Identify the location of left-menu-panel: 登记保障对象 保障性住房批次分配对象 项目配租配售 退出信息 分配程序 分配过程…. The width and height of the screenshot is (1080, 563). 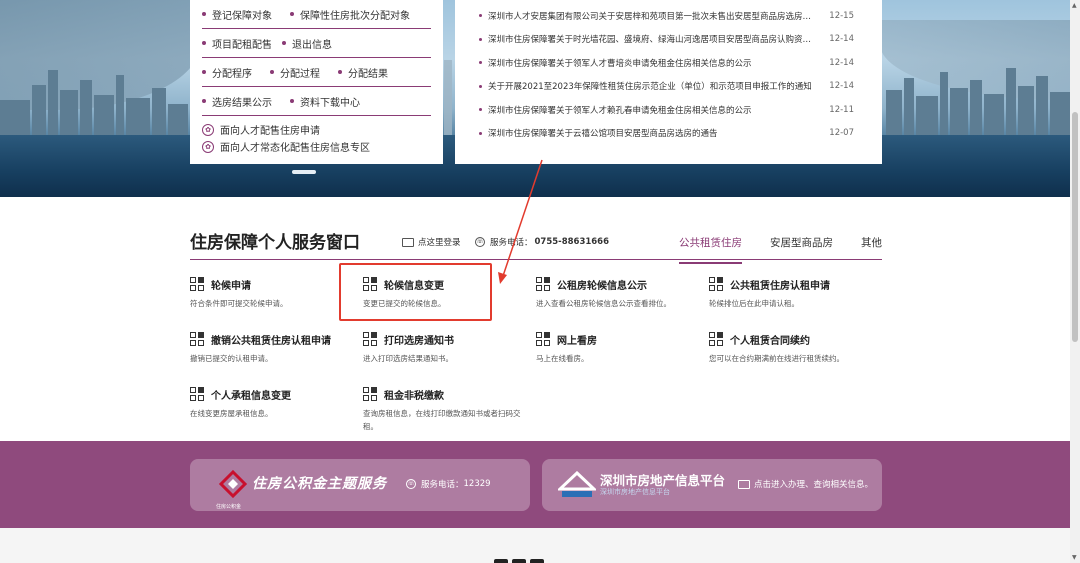
(316, 82).